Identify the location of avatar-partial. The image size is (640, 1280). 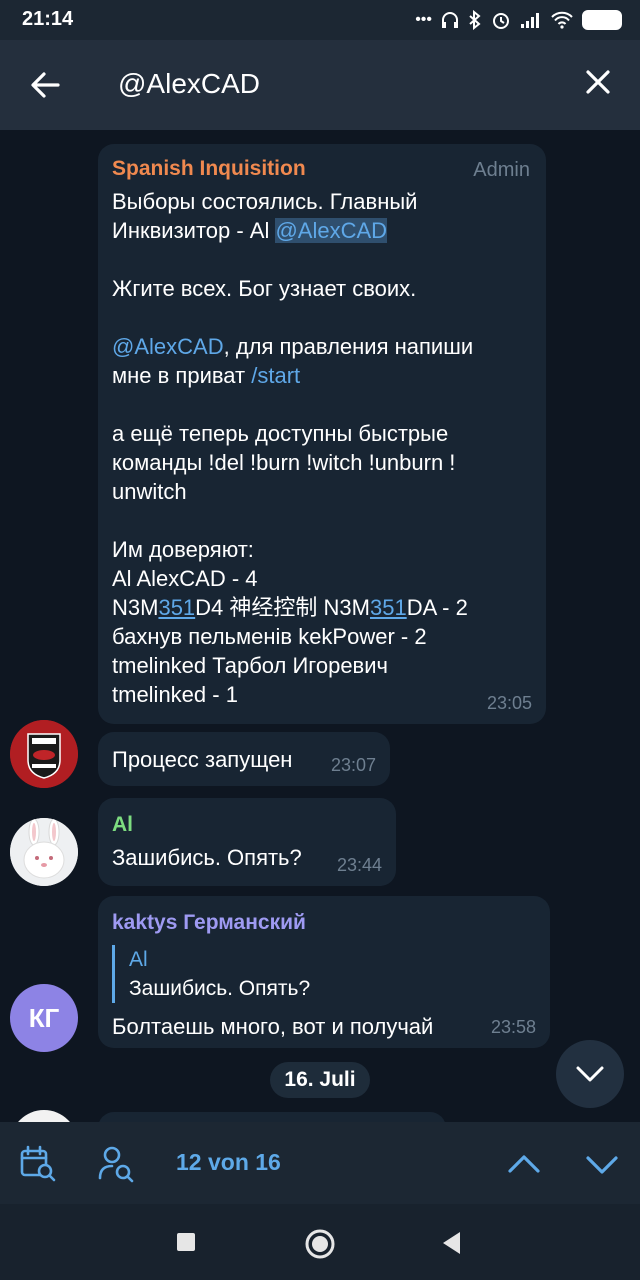
(44, 1116).